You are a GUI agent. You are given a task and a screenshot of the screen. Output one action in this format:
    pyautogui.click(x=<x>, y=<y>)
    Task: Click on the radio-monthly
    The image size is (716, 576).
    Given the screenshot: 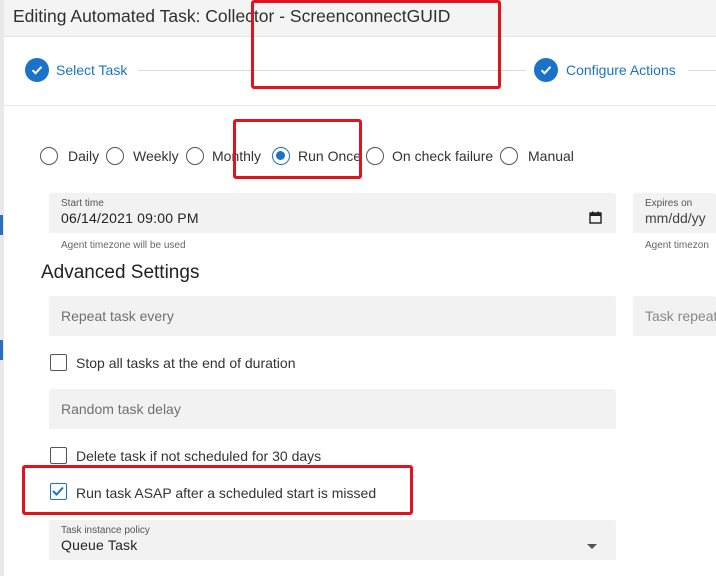 What is the action you would take?
    pyautogui.click(x=195, y=156)
    